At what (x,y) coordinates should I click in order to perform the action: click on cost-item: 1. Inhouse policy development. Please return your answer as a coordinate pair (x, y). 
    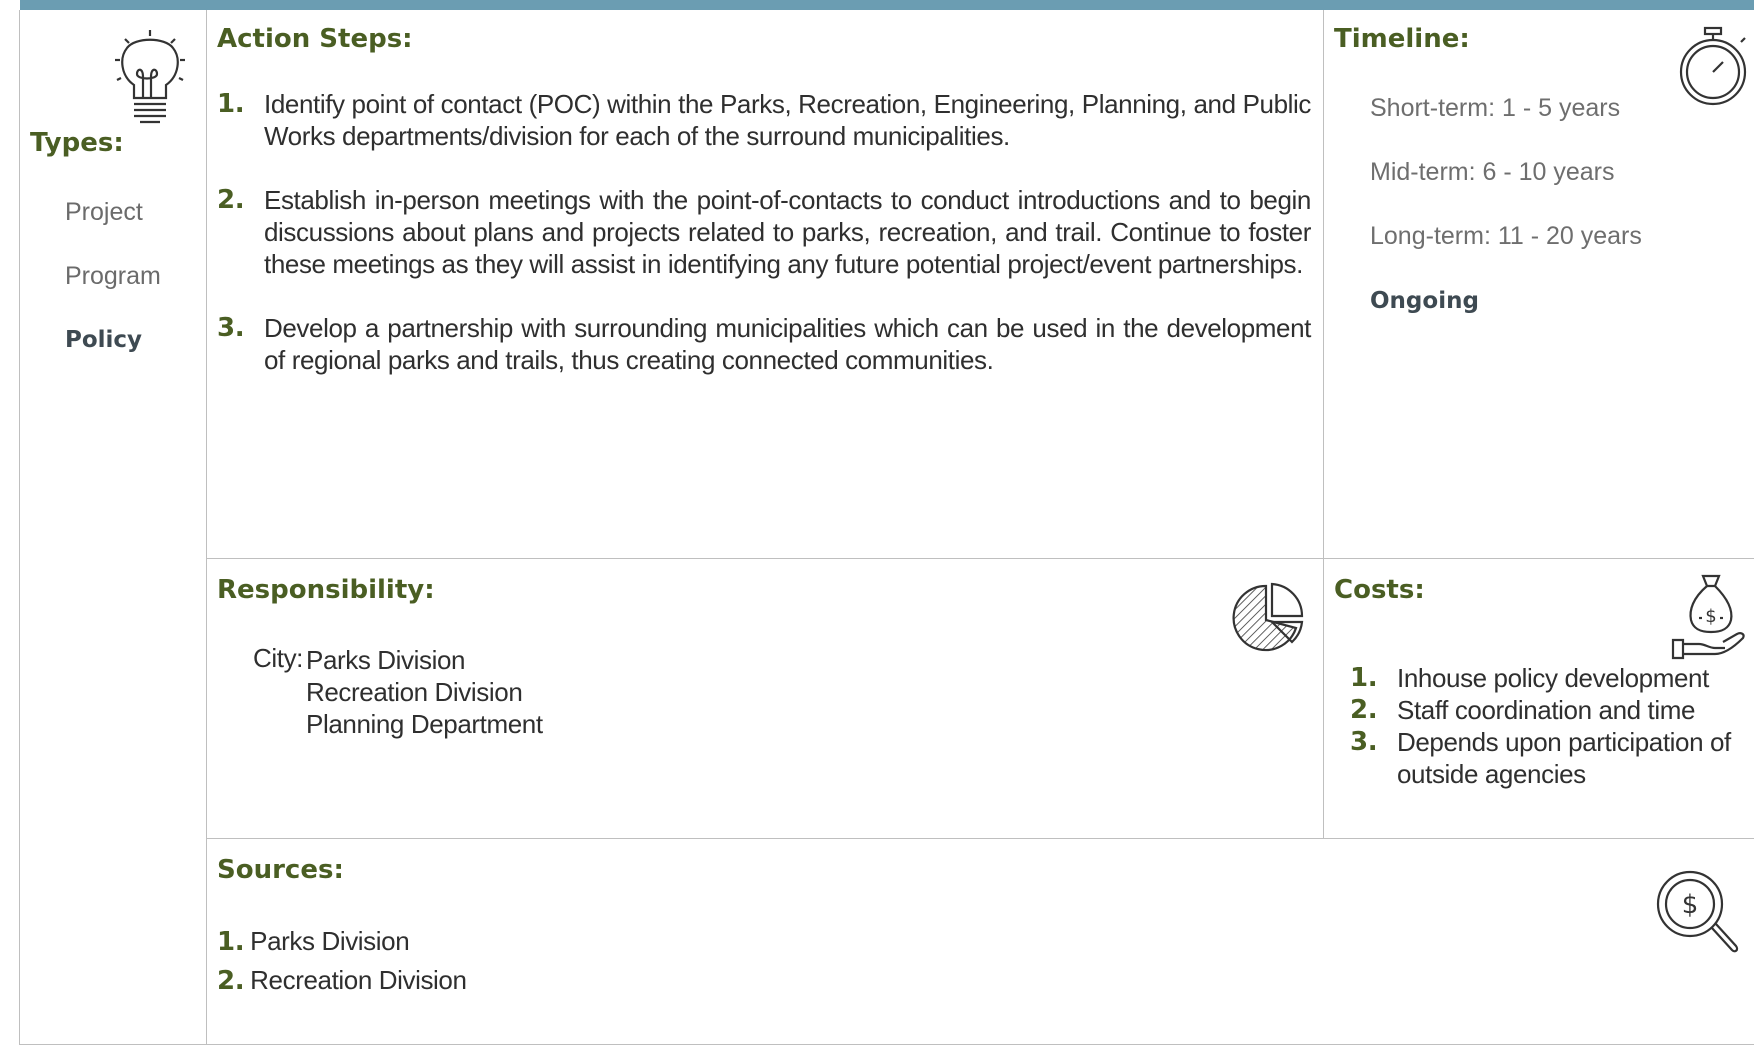
    Looking at the image, I should click on (1547, 678).